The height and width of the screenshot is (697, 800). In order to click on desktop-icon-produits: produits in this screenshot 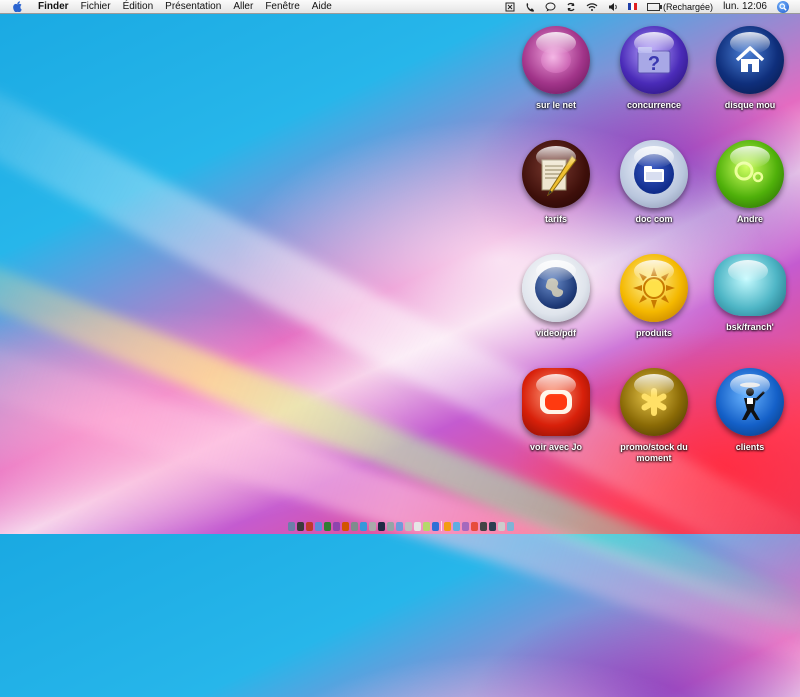, I will do `click(654, 296)`.